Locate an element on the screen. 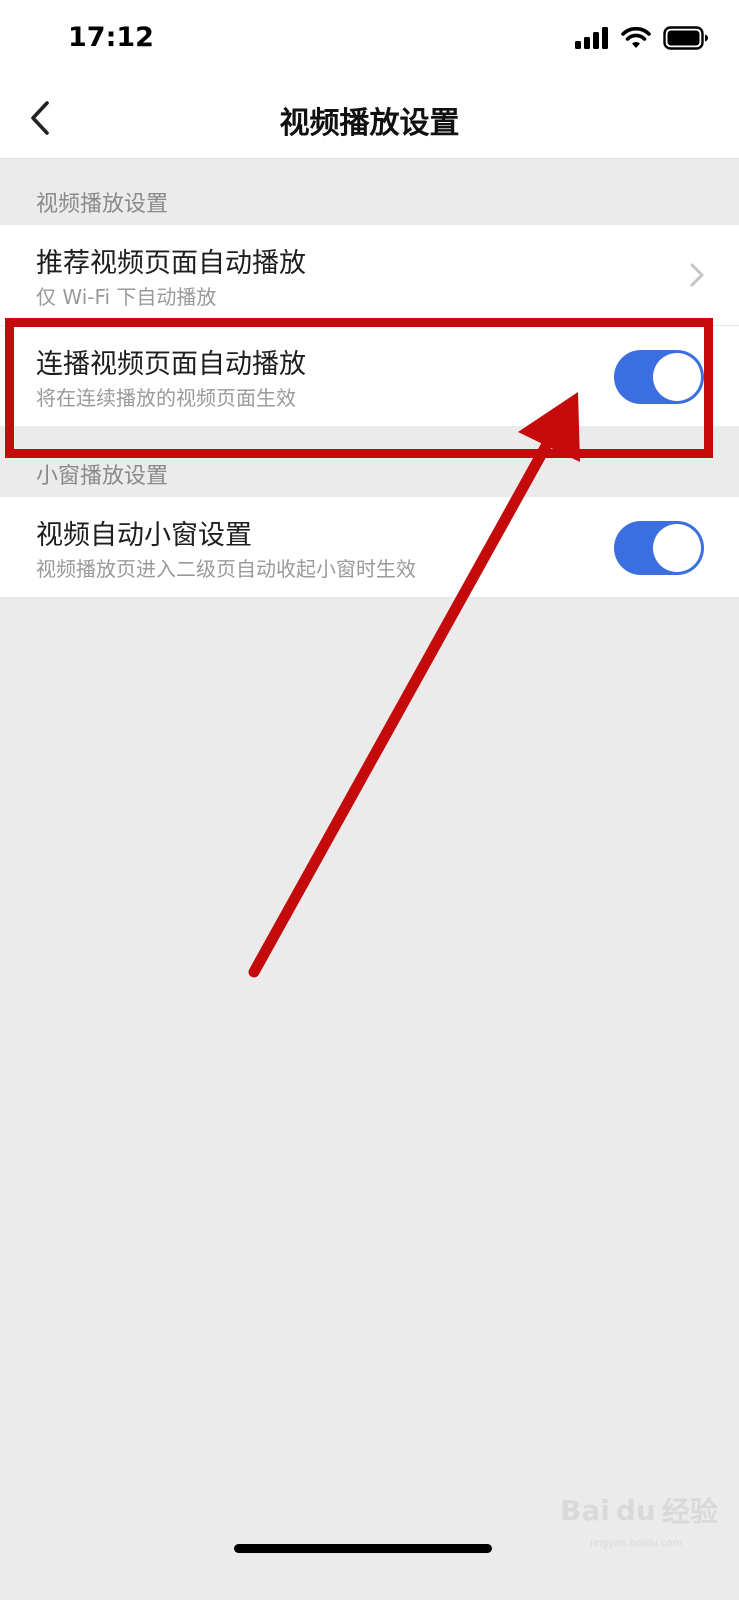  watermark-cn: 经验 is located at coordinates (689, 1511).